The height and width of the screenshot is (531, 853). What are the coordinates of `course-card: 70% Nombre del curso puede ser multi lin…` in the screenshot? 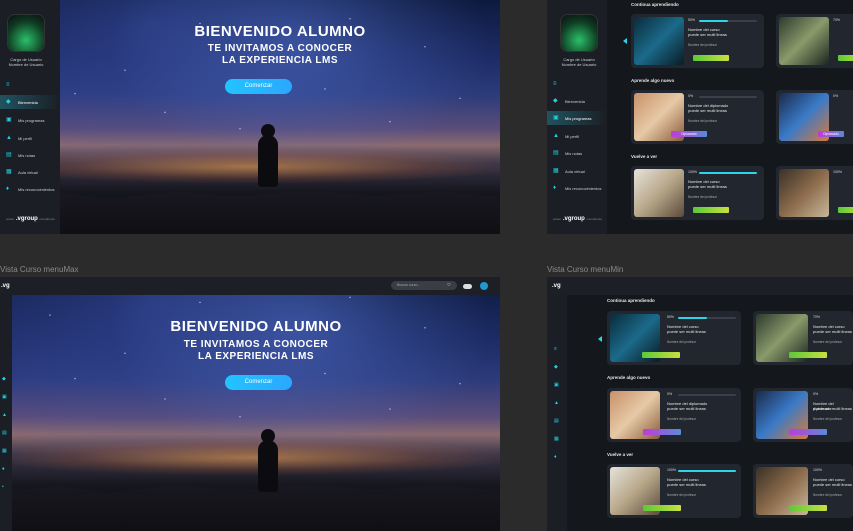 It's located at (803, 338).